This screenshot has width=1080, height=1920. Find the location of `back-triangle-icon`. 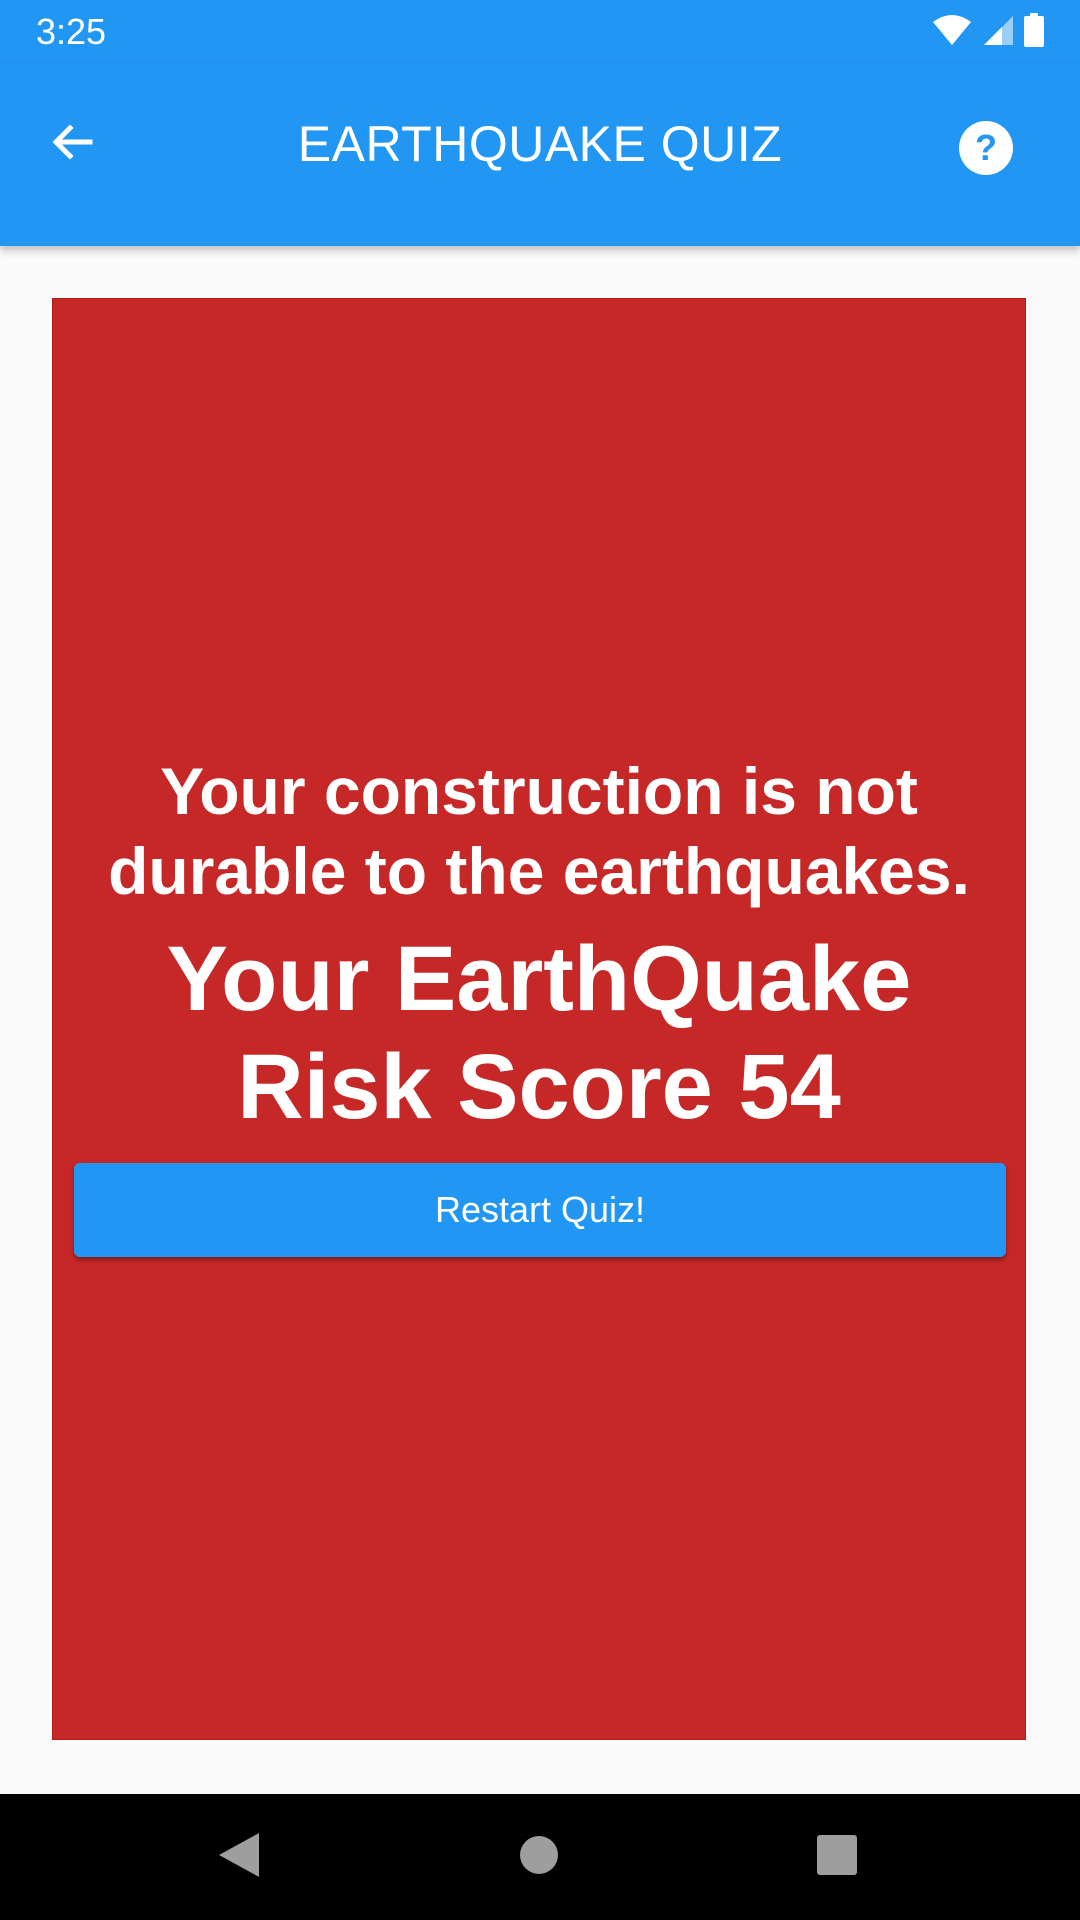

back-triangle-icon is located at coordinates (239, 1857).